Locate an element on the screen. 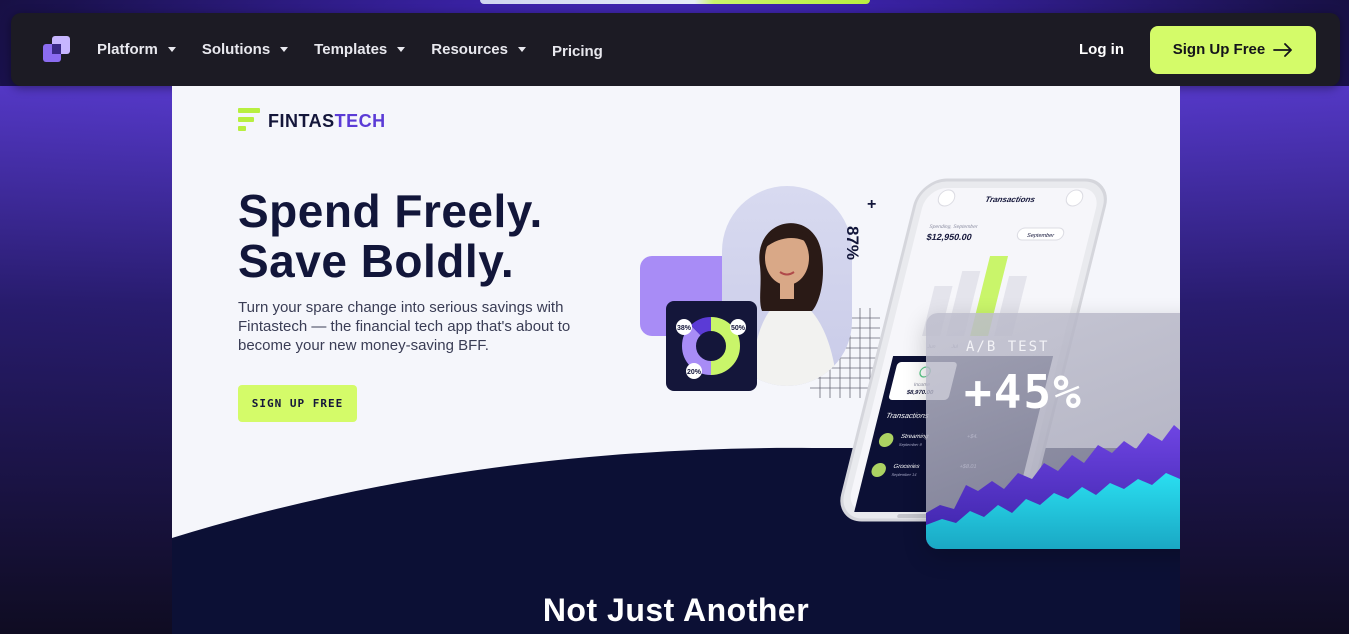 This screenshot has height=634, width=1349. donut-label-2: 50% is located at coordinates (738, 328).